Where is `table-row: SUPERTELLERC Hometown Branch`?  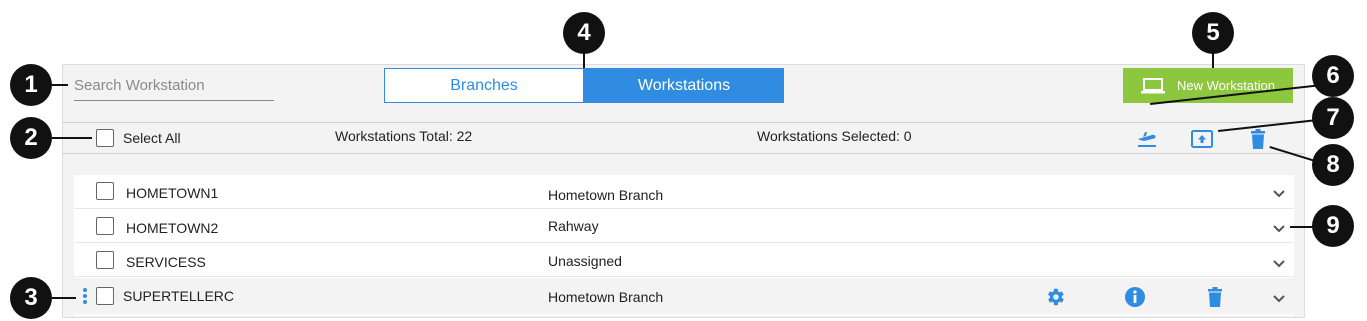 table-row: SUPERTELLERC Hometown Branch is located at coordinates (684, 296).